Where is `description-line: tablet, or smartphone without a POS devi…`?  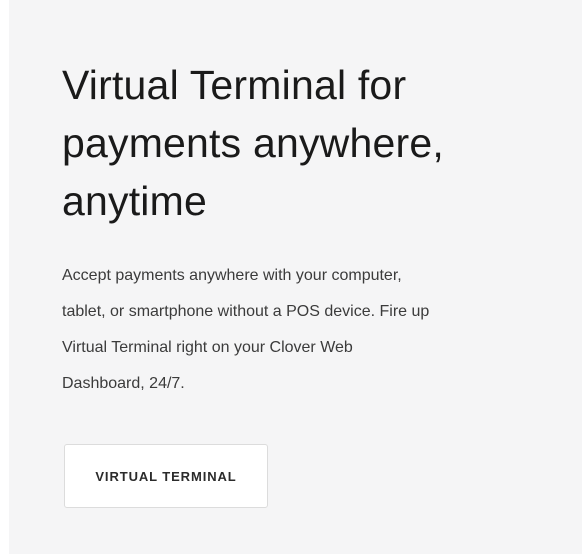
description-line: tablet, or smartphone without a POS devi… is located at coordinates (246, 311).